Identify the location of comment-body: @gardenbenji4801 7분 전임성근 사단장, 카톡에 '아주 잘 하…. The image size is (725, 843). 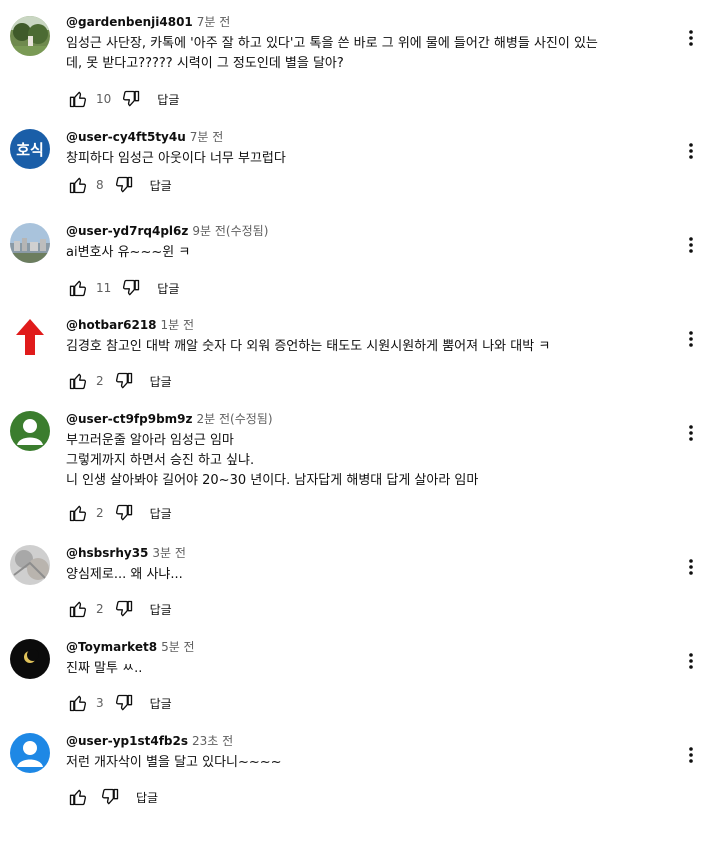
(370, 61).